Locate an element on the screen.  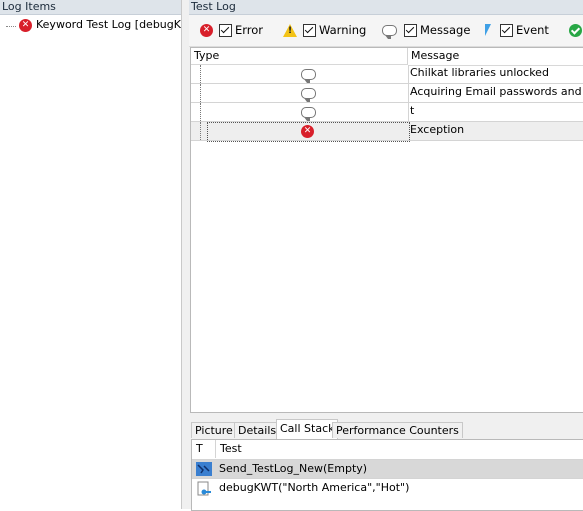
message-checkbox is located at coordinates (410, 30).